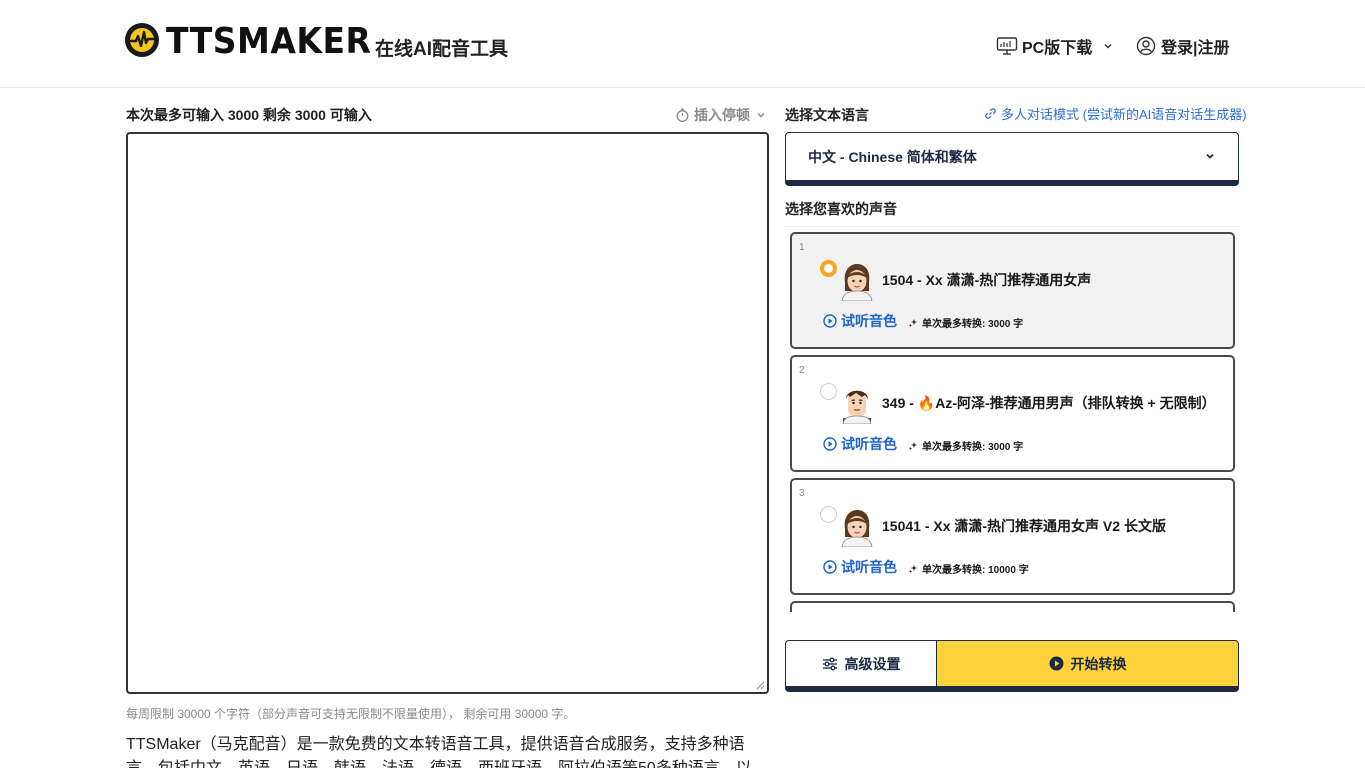 This screenshot has width=1365, height=768. What do you see at coordinates (990, 113) in the screenshot?
I see `link-icon` at bounding box center [990, 113].